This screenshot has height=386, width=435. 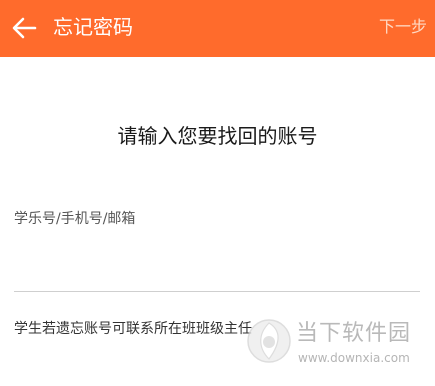 I want to click on account-field-placeholder: 学乐号/手机号/邮箱, so click(x=75, y=219).